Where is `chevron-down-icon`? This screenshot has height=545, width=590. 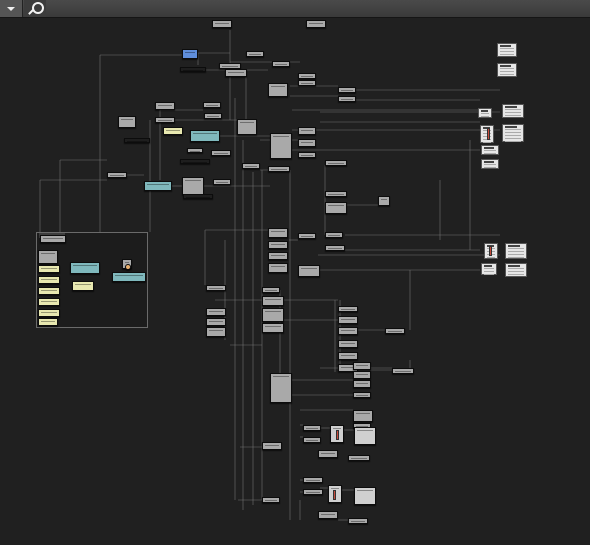
chevron-down-icon is located at coordinates (11, 8).